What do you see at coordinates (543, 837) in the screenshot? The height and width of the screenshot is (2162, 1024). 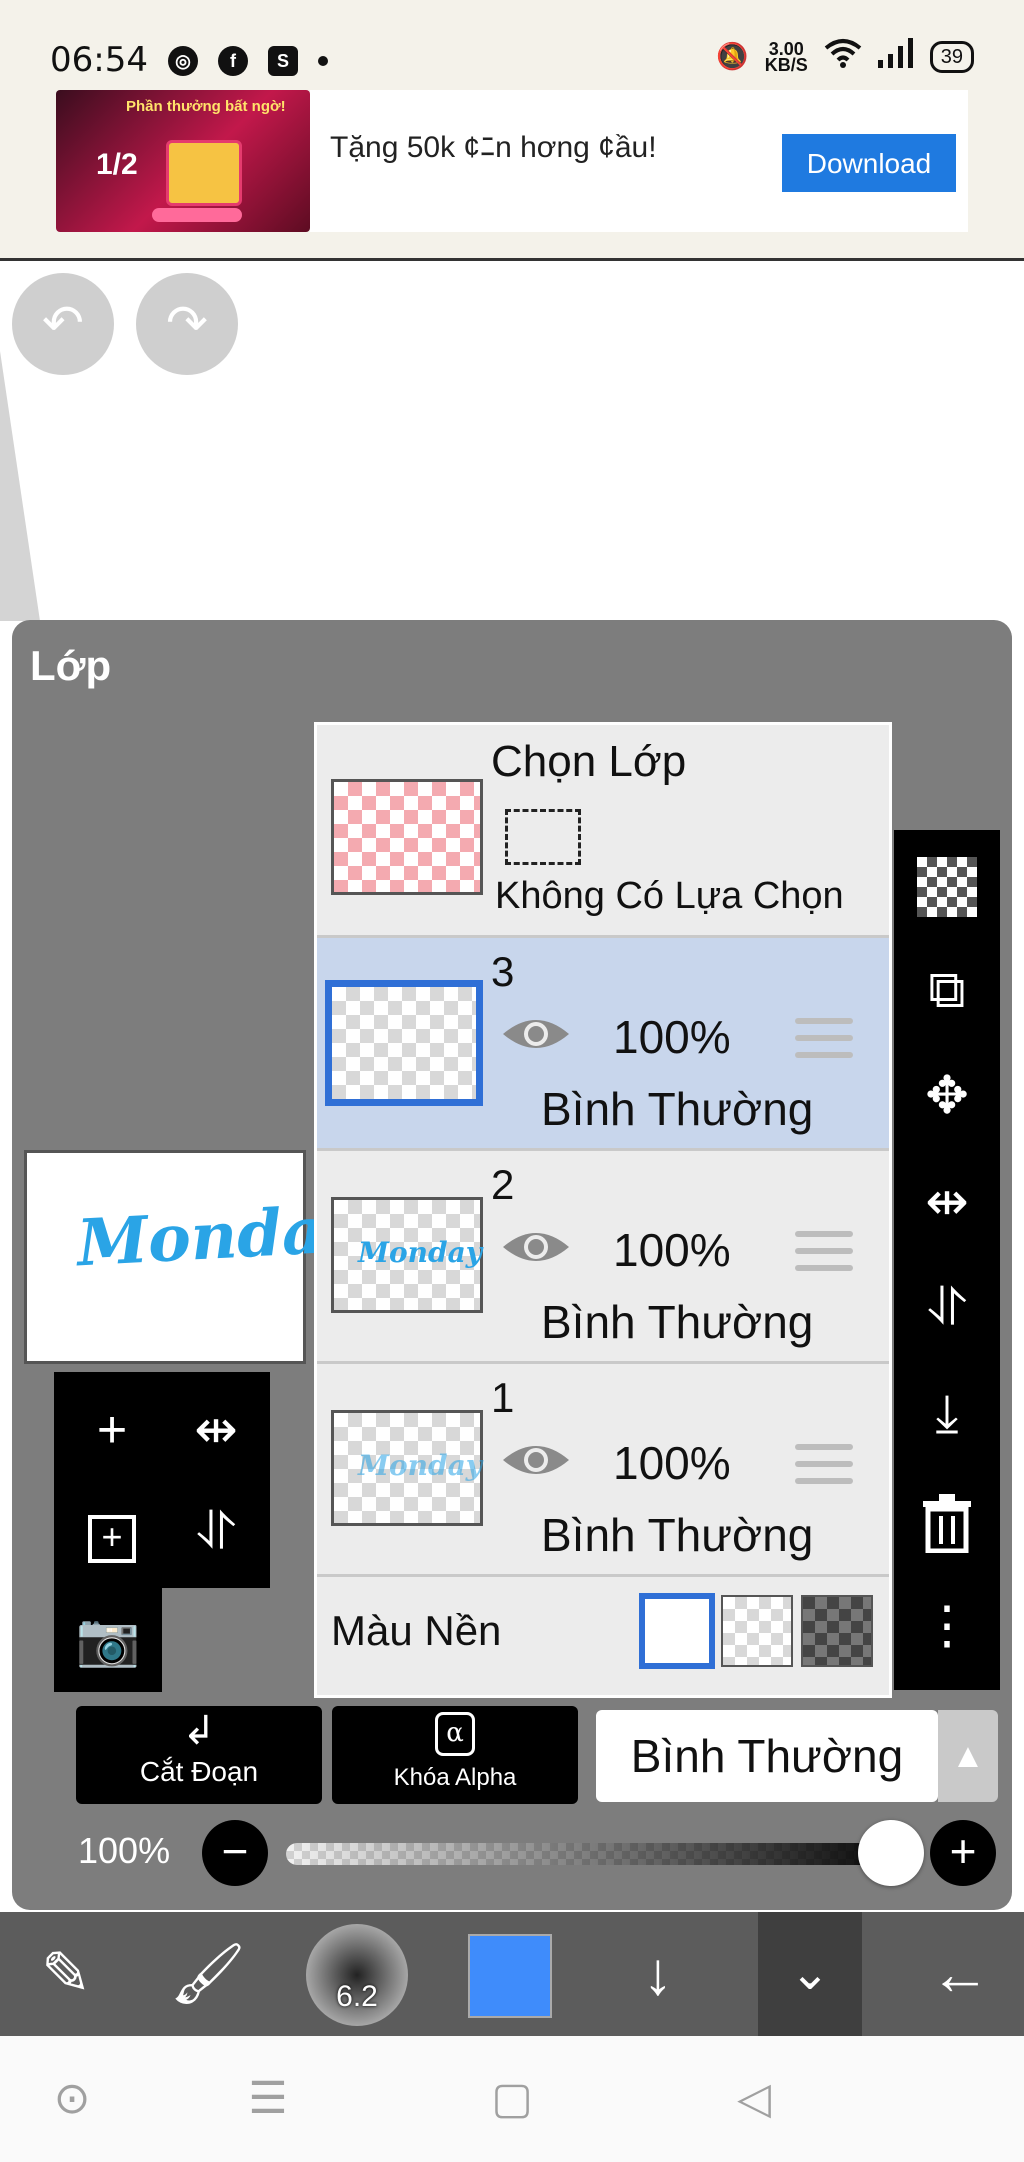 I see `selection-marquee-icon` at bounding box center [543, 837].